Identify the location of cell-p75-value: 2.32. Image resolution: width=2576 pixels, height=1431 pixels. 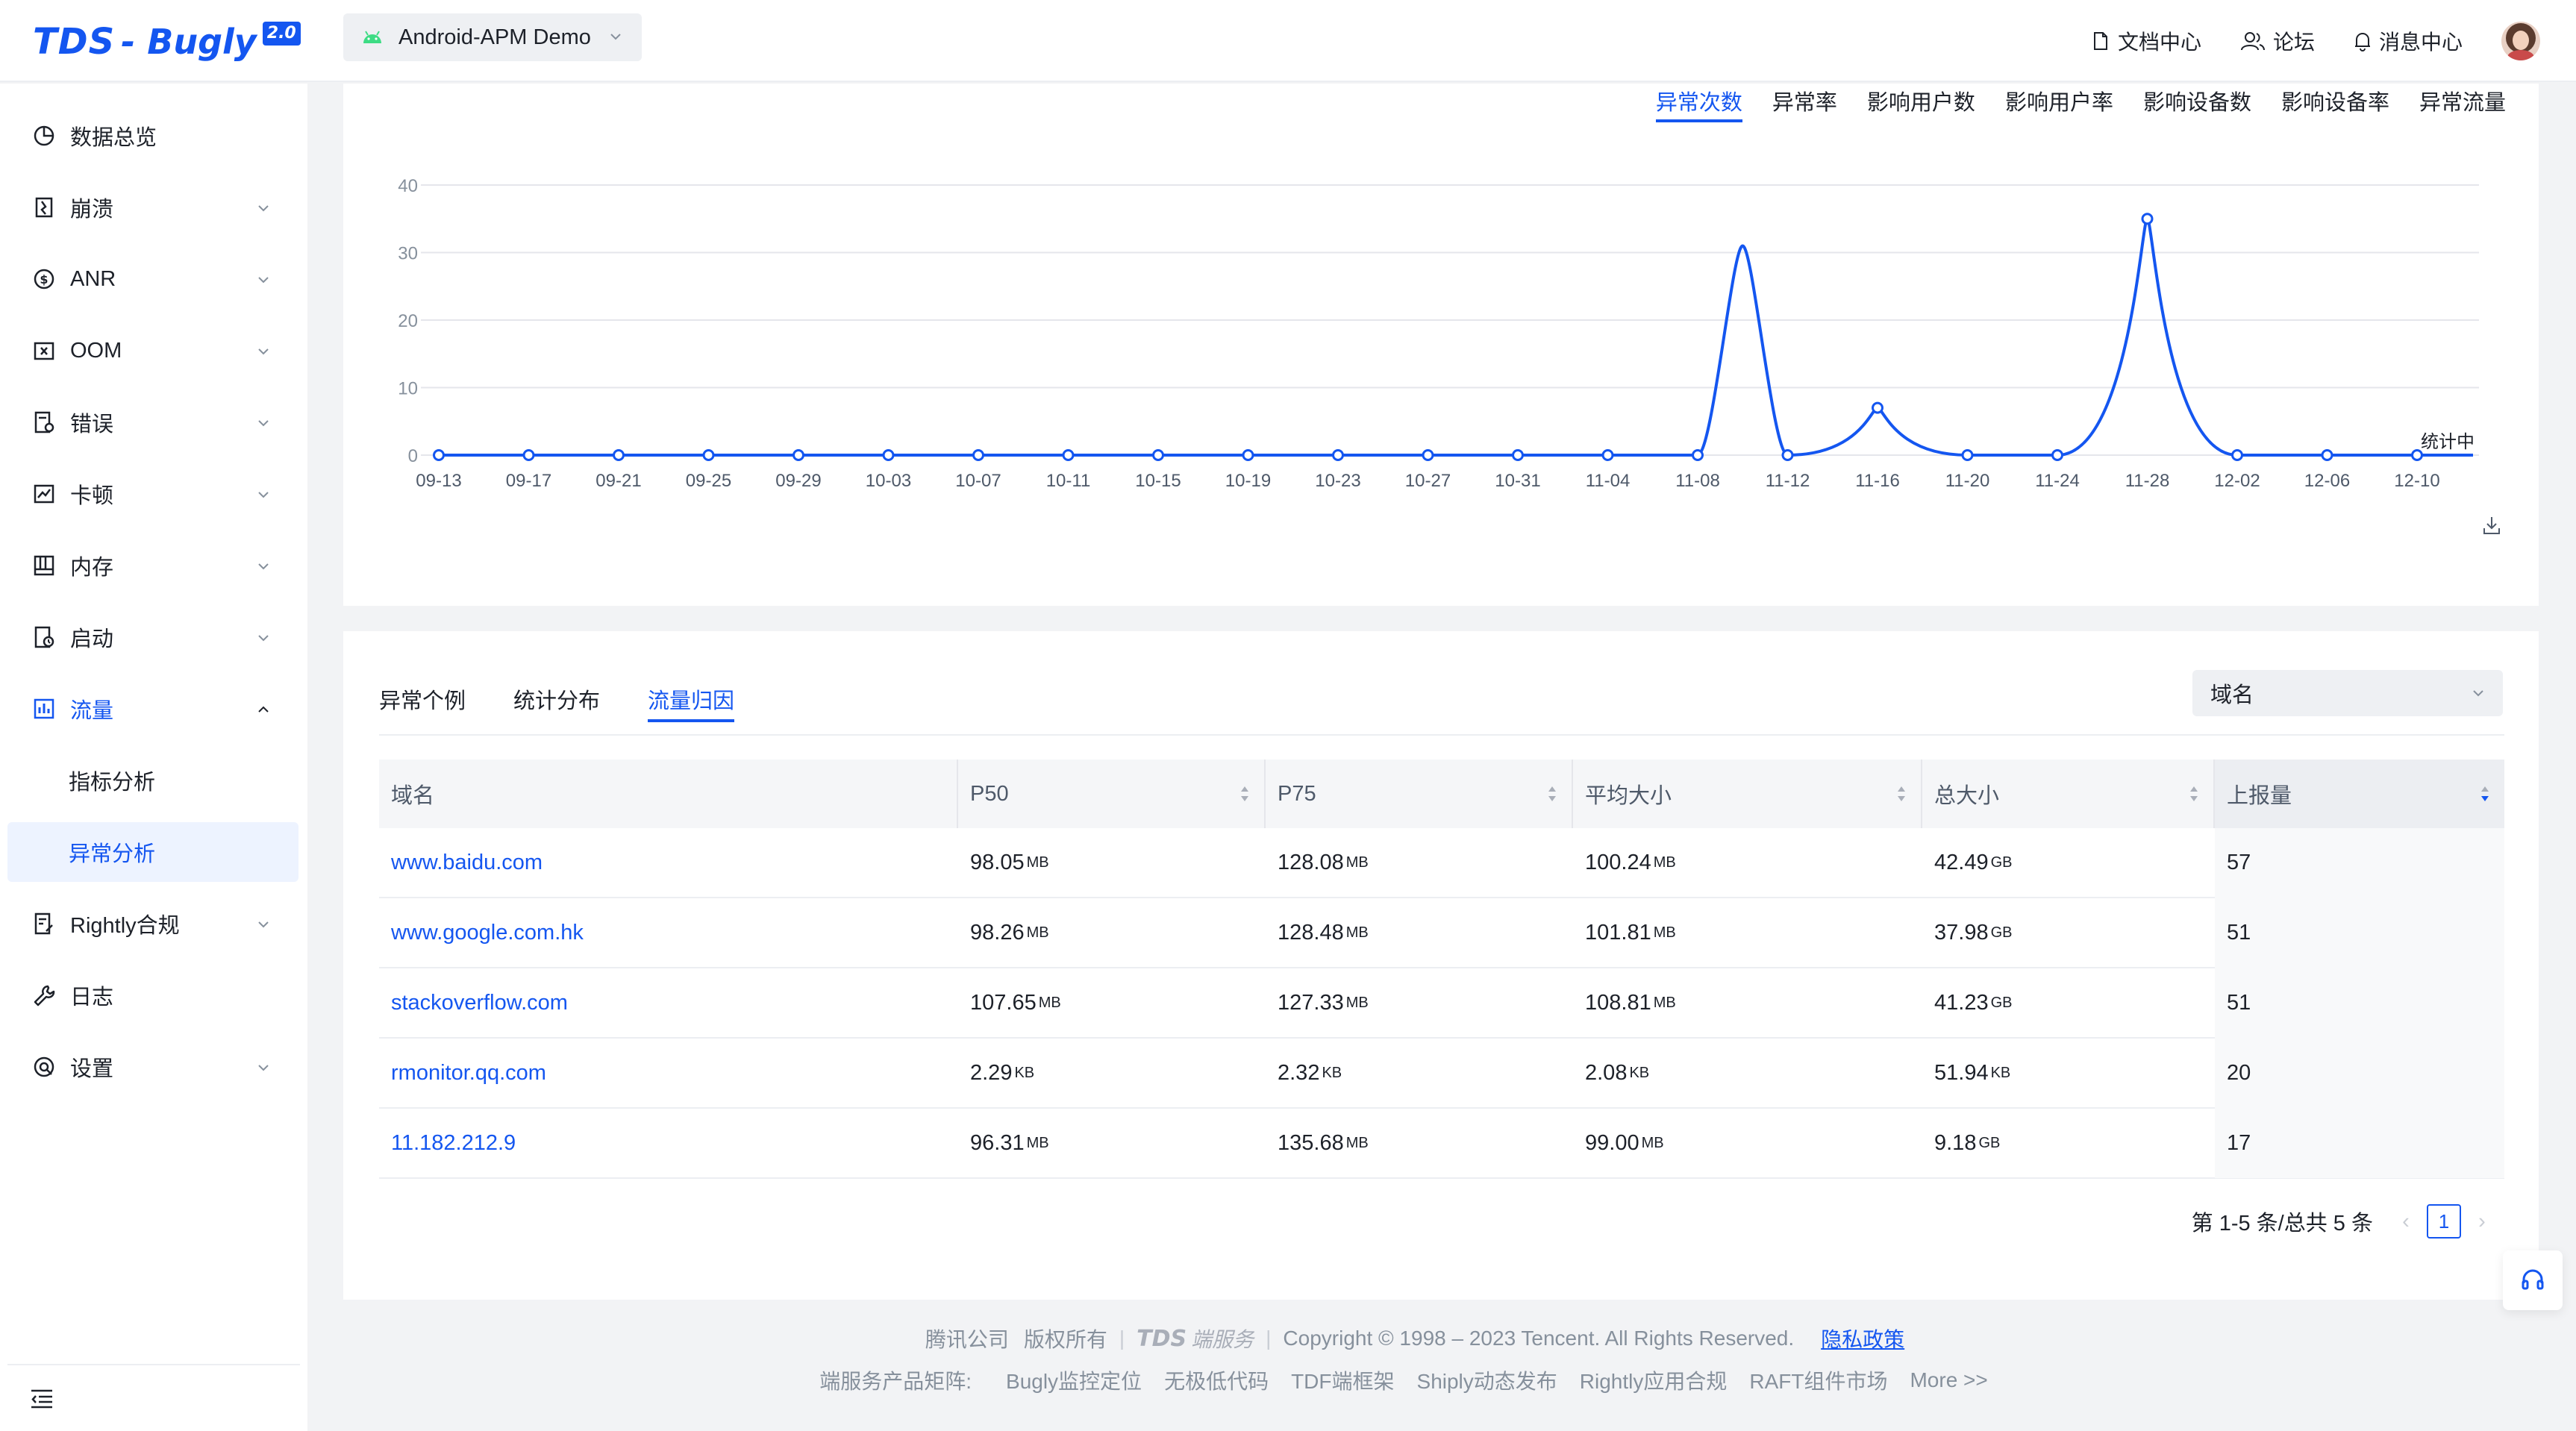
(1299, 1072).